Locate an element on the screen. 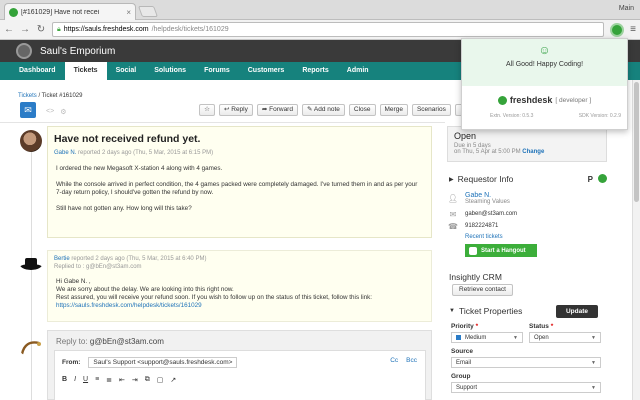 The height and width of the screenshot is (400, 640). requester-heading-text: Requestor Info is located at coordinates (485, 179).